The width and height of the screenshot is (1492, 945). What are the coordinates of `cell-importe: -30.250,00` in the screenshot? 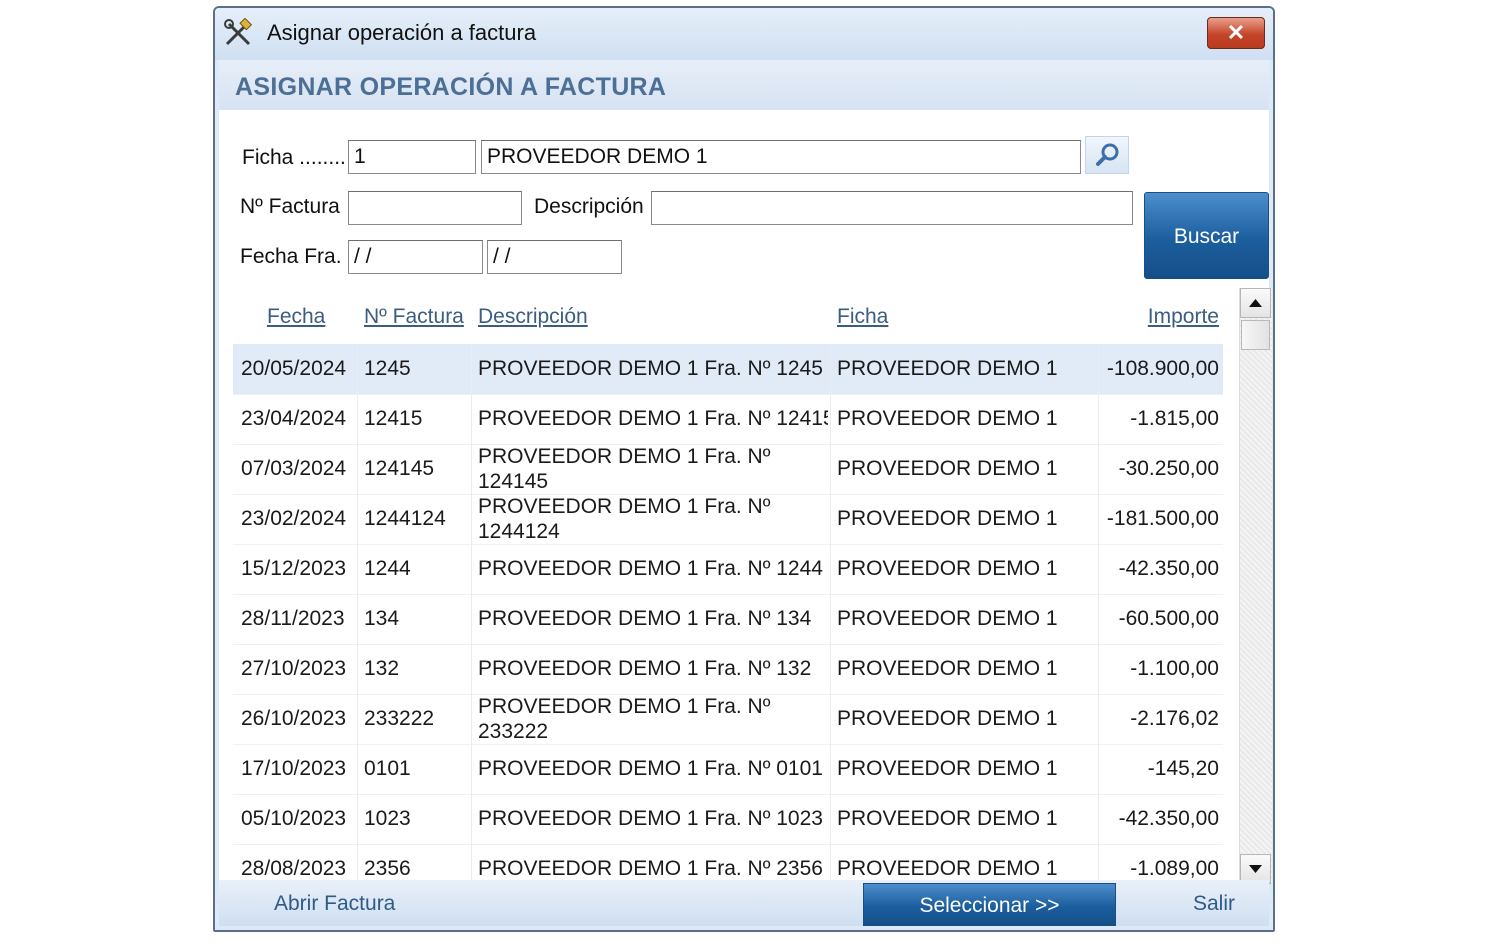 It's located at (1168, 468).